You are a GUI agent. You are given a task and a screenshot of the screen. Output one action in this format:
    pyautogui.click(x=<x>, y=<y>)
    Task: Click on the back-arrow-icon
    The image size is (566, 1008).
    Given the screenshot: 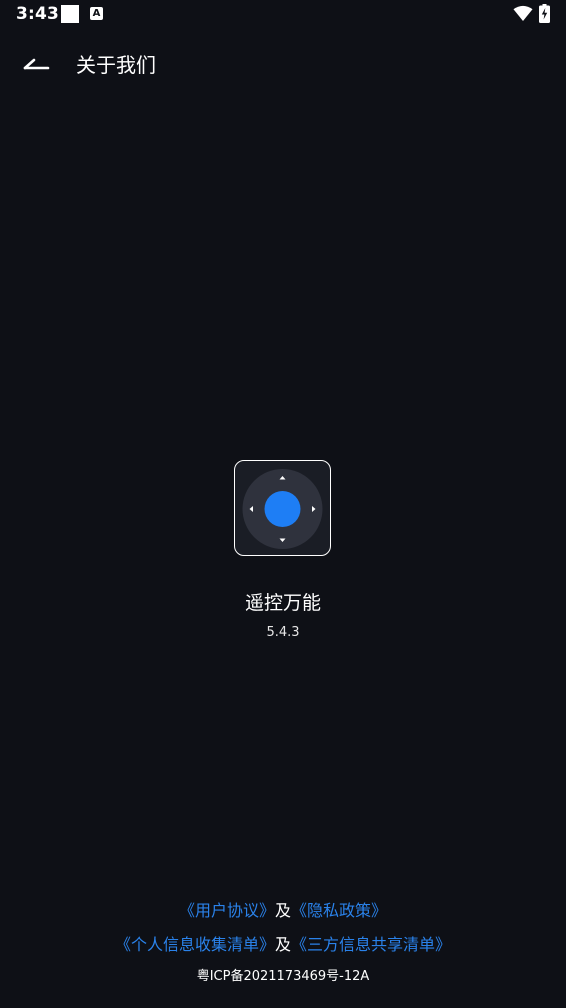 What is the action you would take?
    pyautogui.click(x=36, y=64)
    